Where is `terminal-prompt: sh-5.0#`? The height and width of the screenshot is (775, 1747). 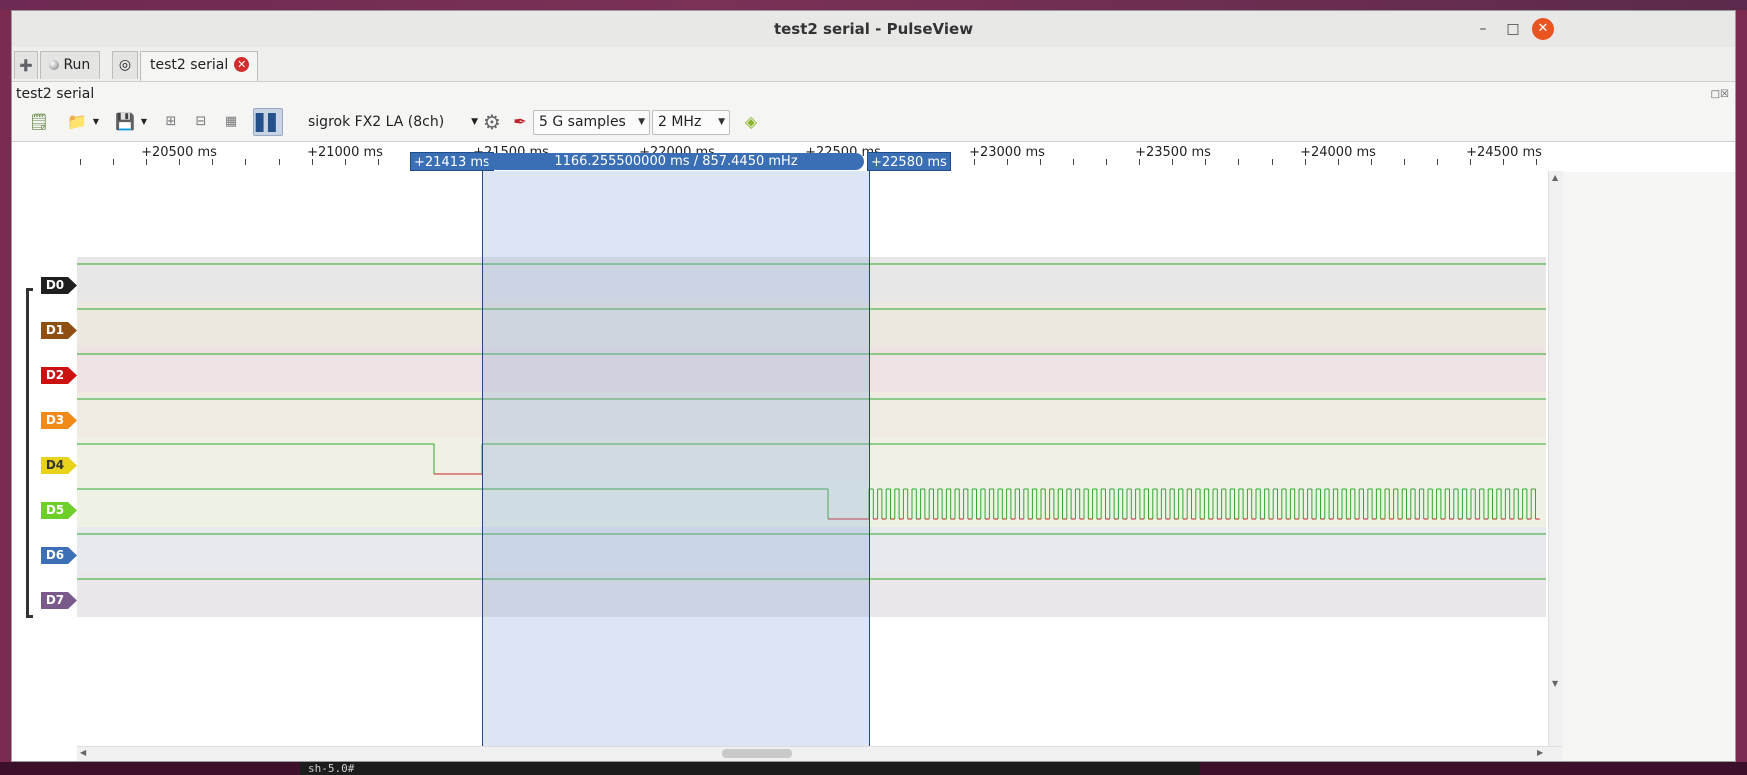 terminal-prompt: sh-5.0# is located at coordinates (750, 768).